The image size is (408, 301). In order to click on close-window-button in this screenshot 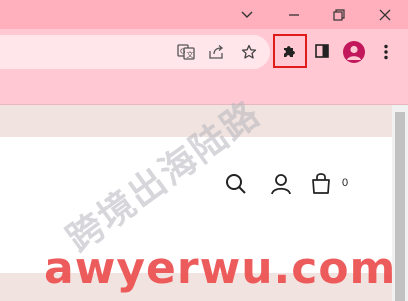, I will do `click(385, 14)`.